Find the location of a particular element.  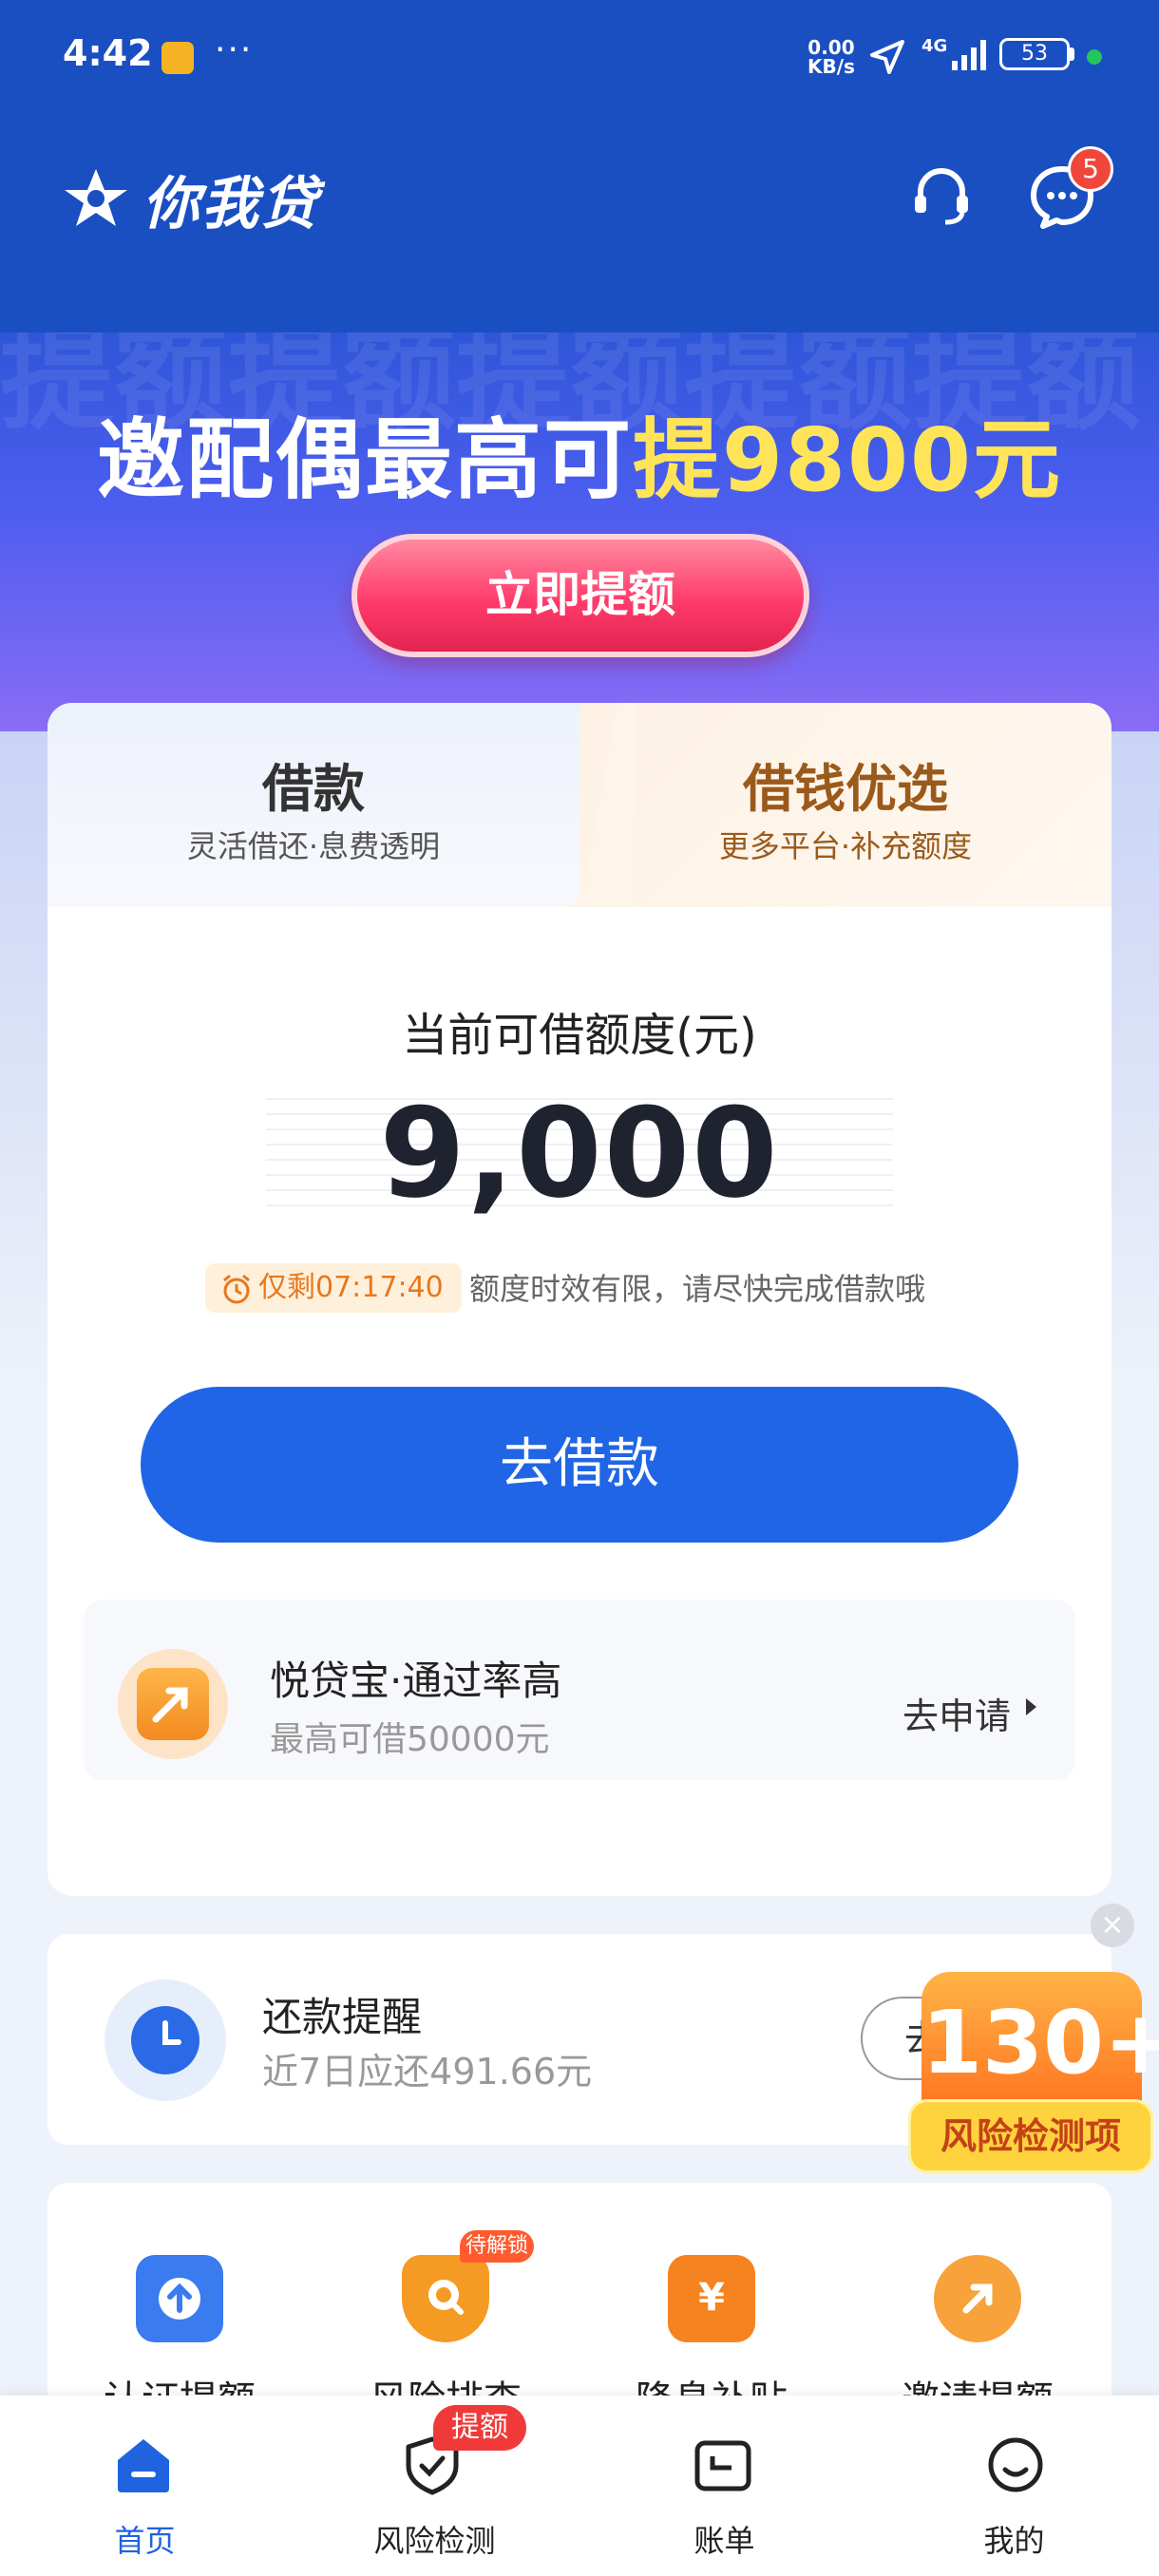

risk-nav-badge: 提额 is located at coordinates (479, 2428).